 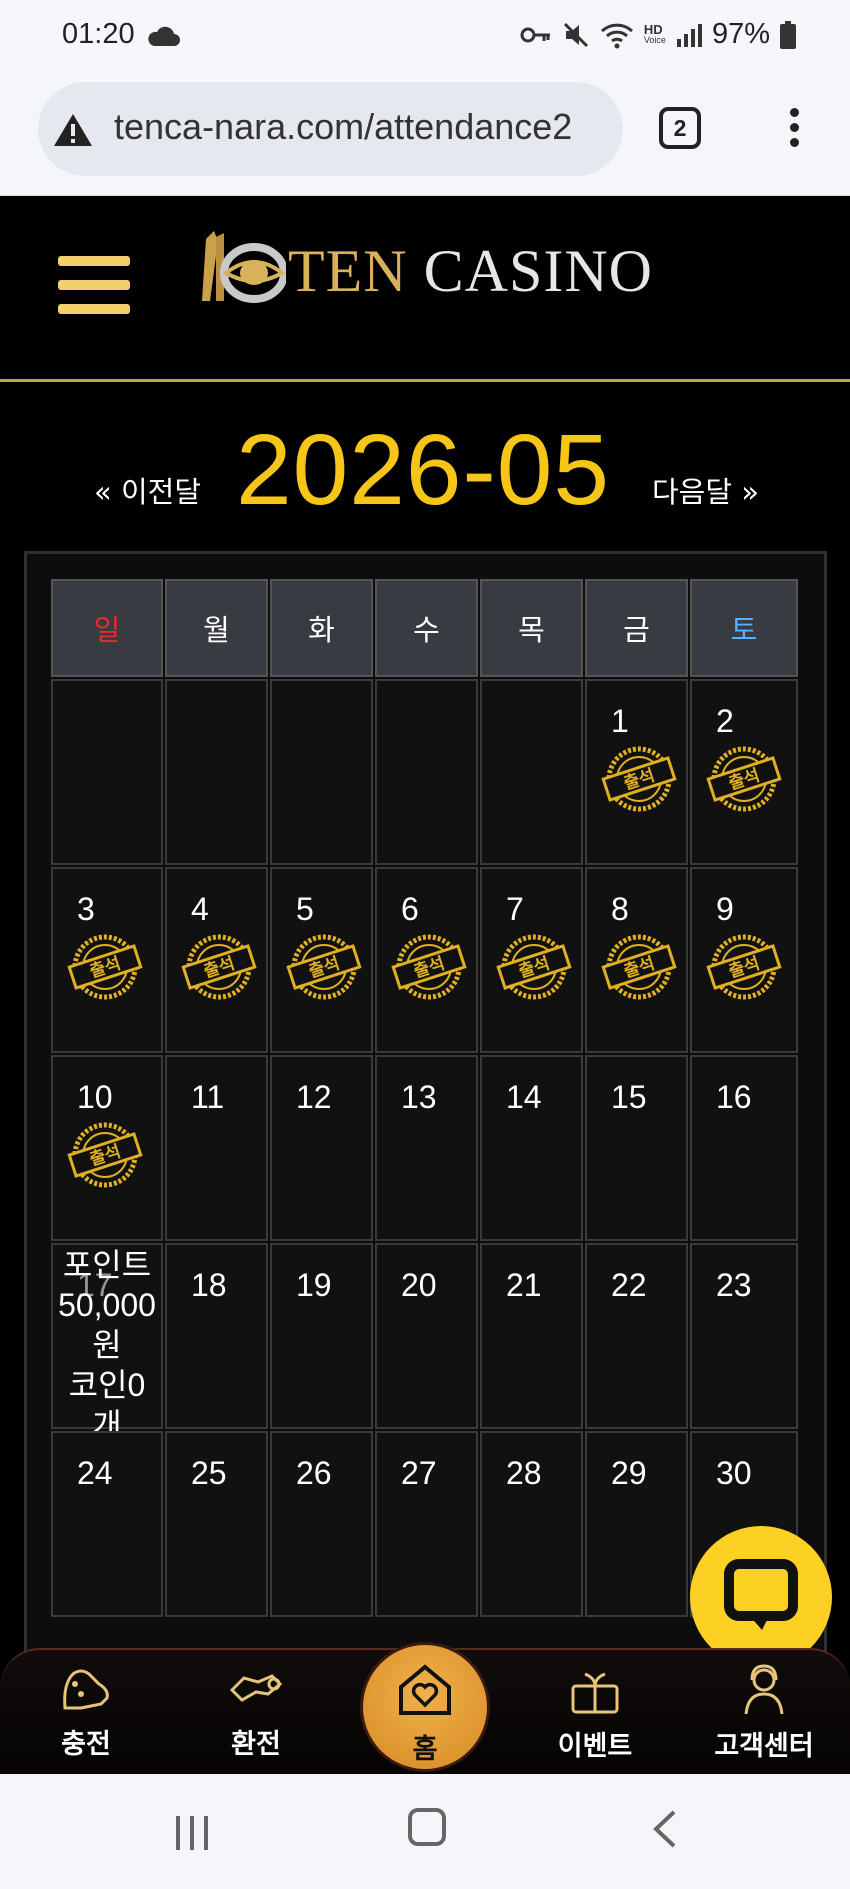 What do you see at coordinates (764, 1689) in the screenshot?
I see `support-agent-icon` at bounding box center [764, 1689].